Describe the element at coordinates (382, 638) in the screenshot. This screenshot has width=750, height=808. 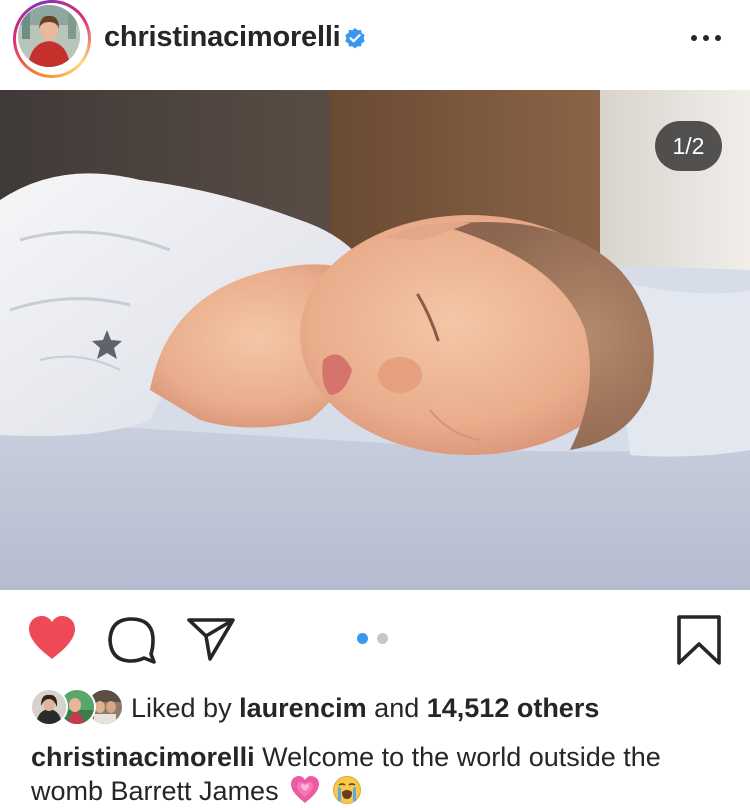
I see `carousel-dot` at that location.